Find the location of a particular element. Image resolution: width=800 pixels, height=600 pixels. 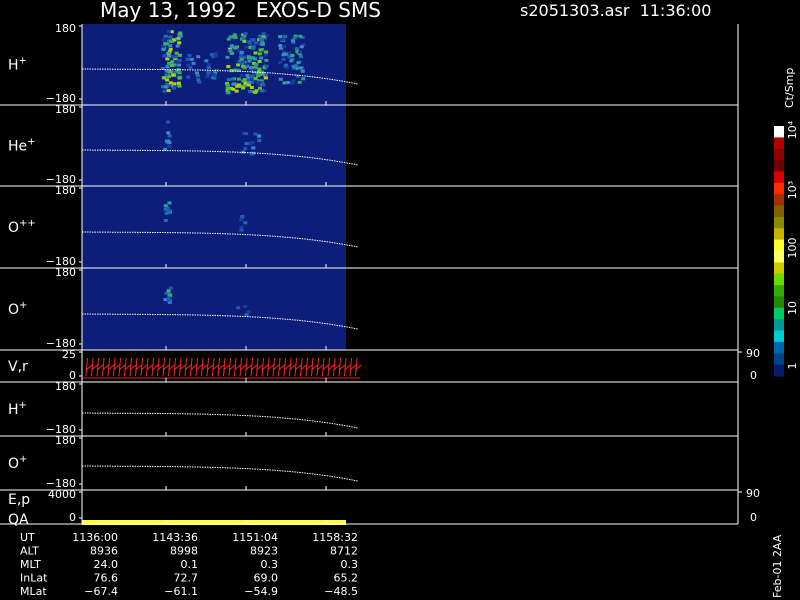

side-note: Feb-01 2AA is located at coordinates (777, 566).